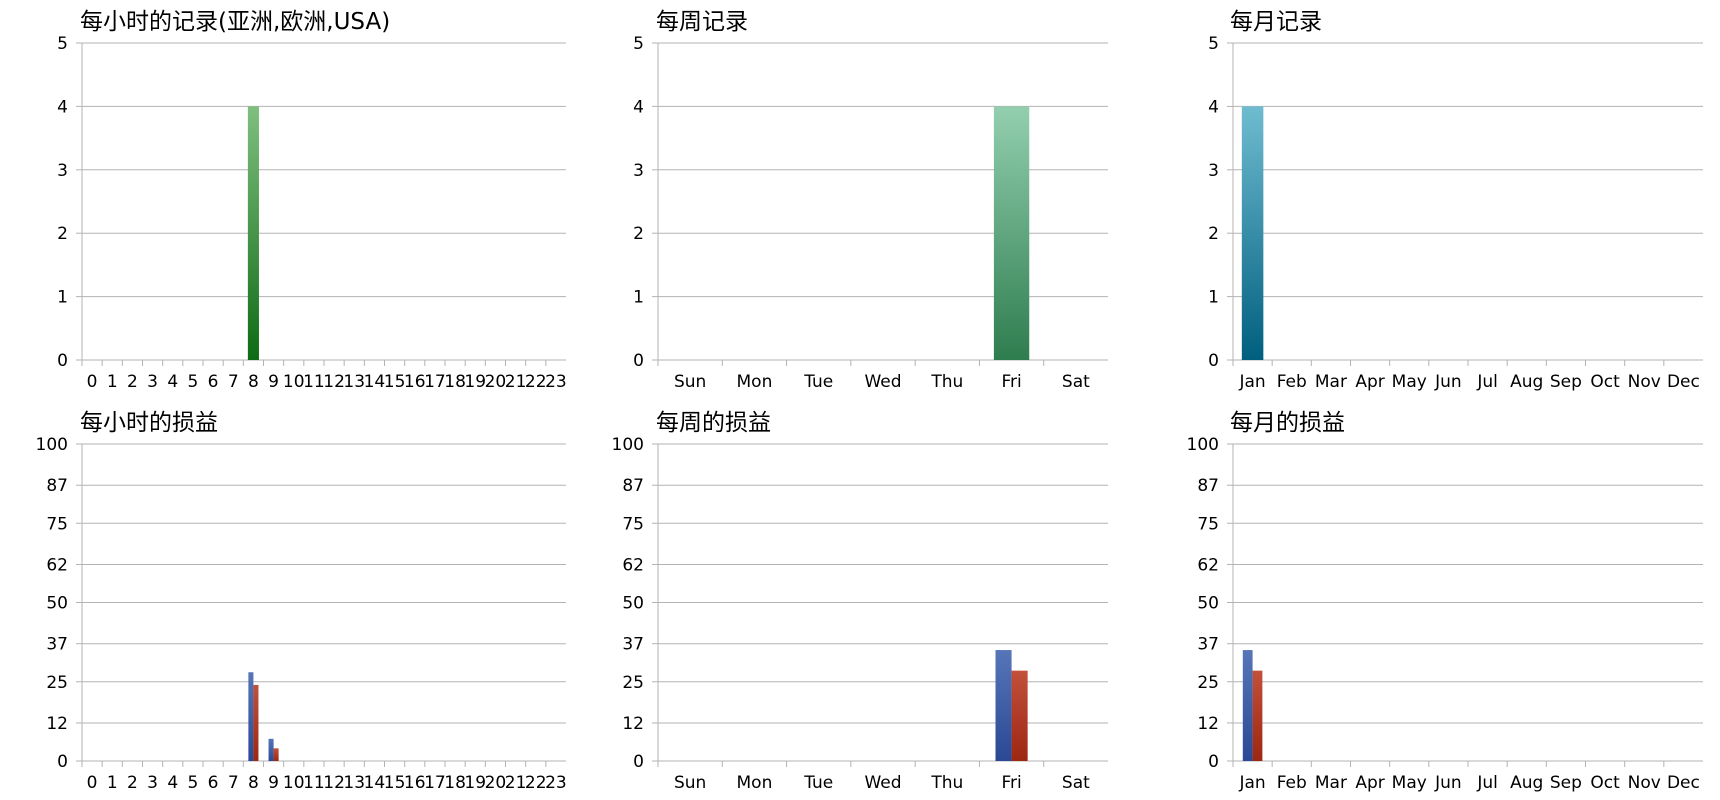 This screenshot has width=1720, height=800. Describe the element at coordinates (112, 382) in the screenshot. I see `x-tick-label: 1` at that location.